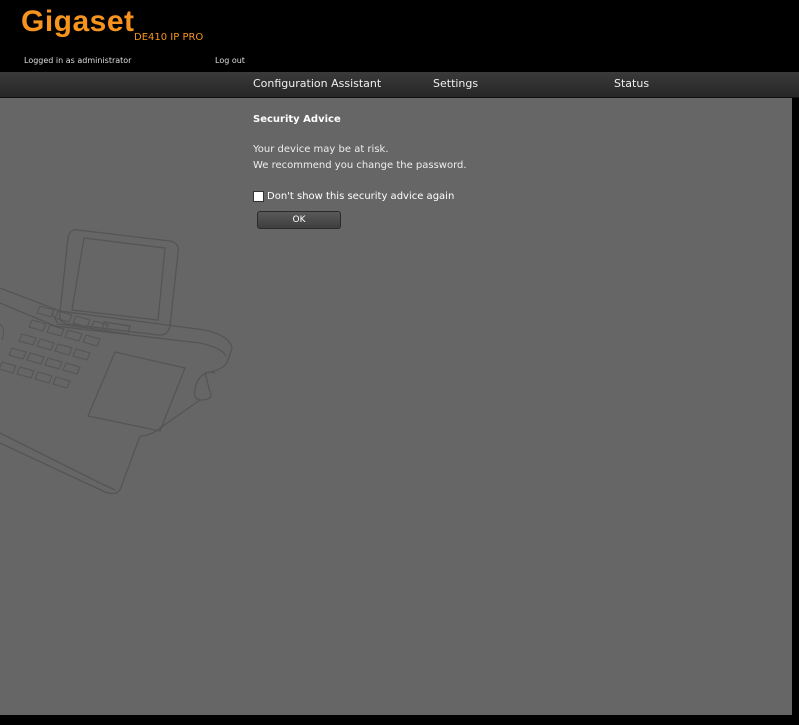 The height and width of the screenshot is (725, 799). What do you see at coordinates (399, 85) in the screenshot?
I see `main-nav: Configuration Assistant Settings Status` at bounding box center [399, 85].